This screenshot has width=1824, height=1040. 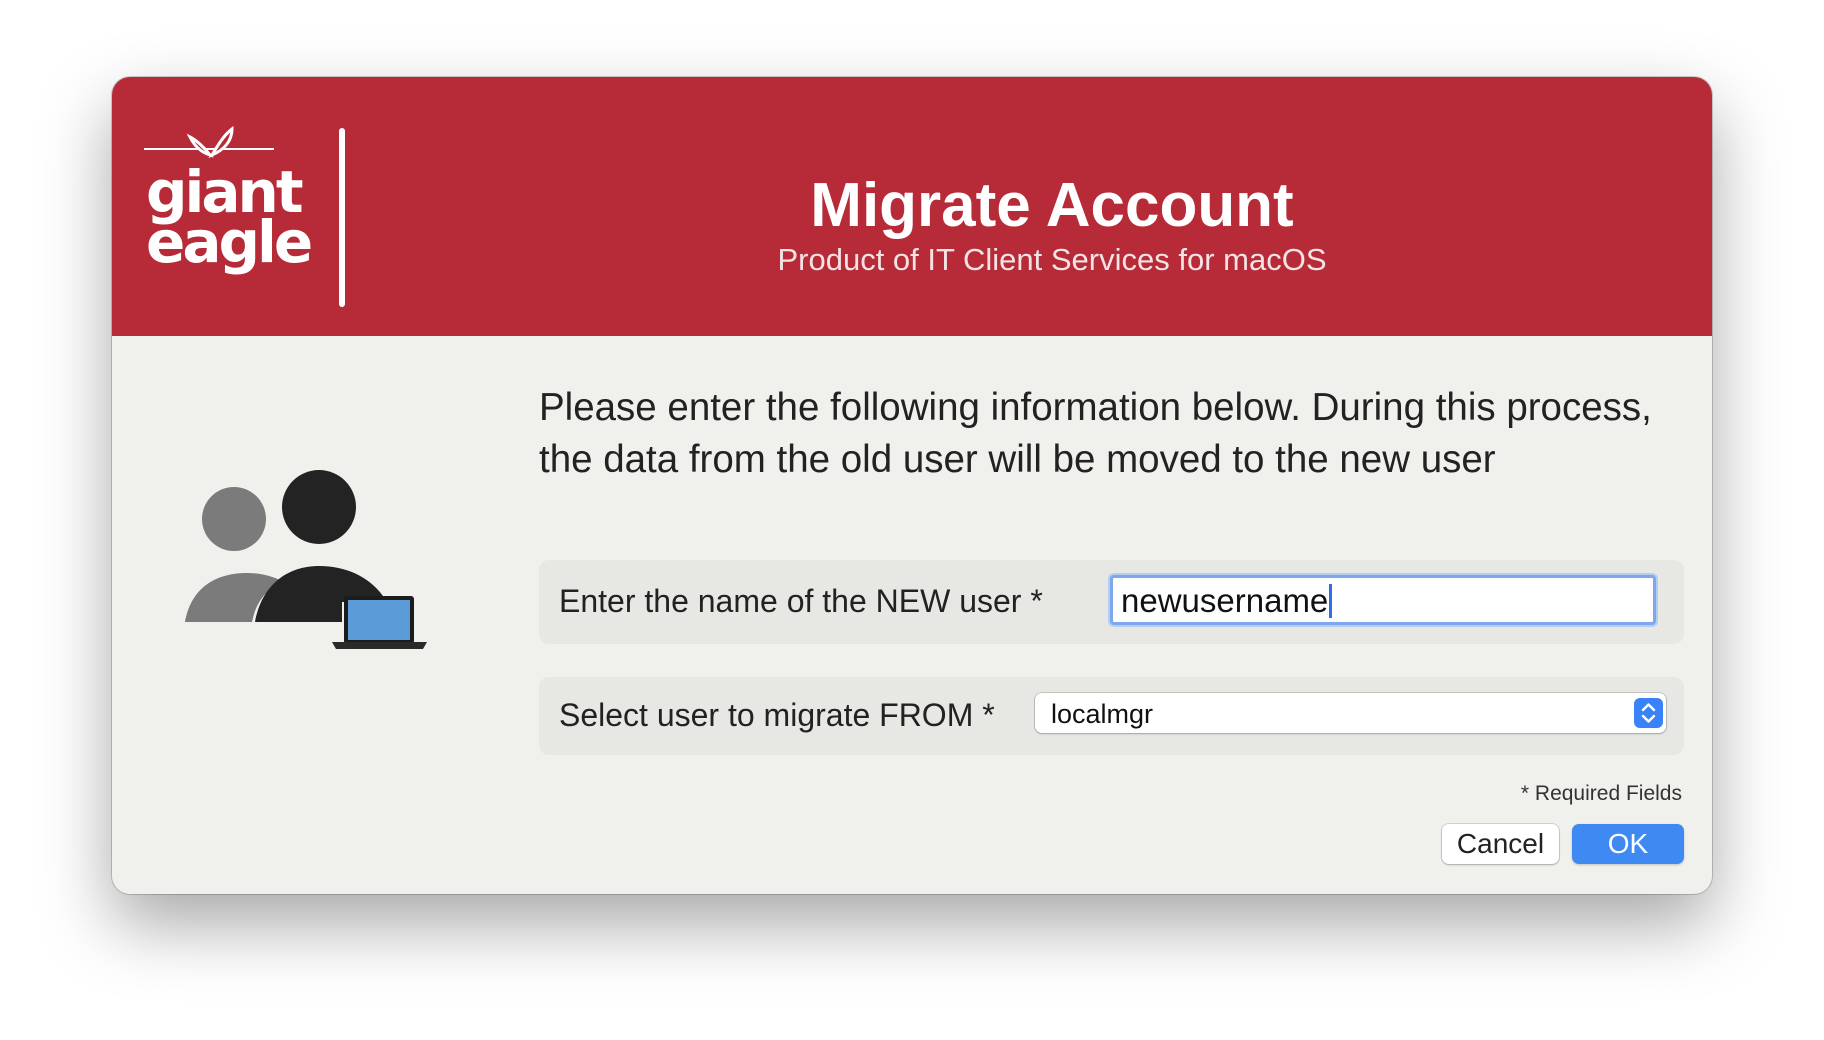 I want to click on new-user-text: newusername, so click(x=1225, y=600).